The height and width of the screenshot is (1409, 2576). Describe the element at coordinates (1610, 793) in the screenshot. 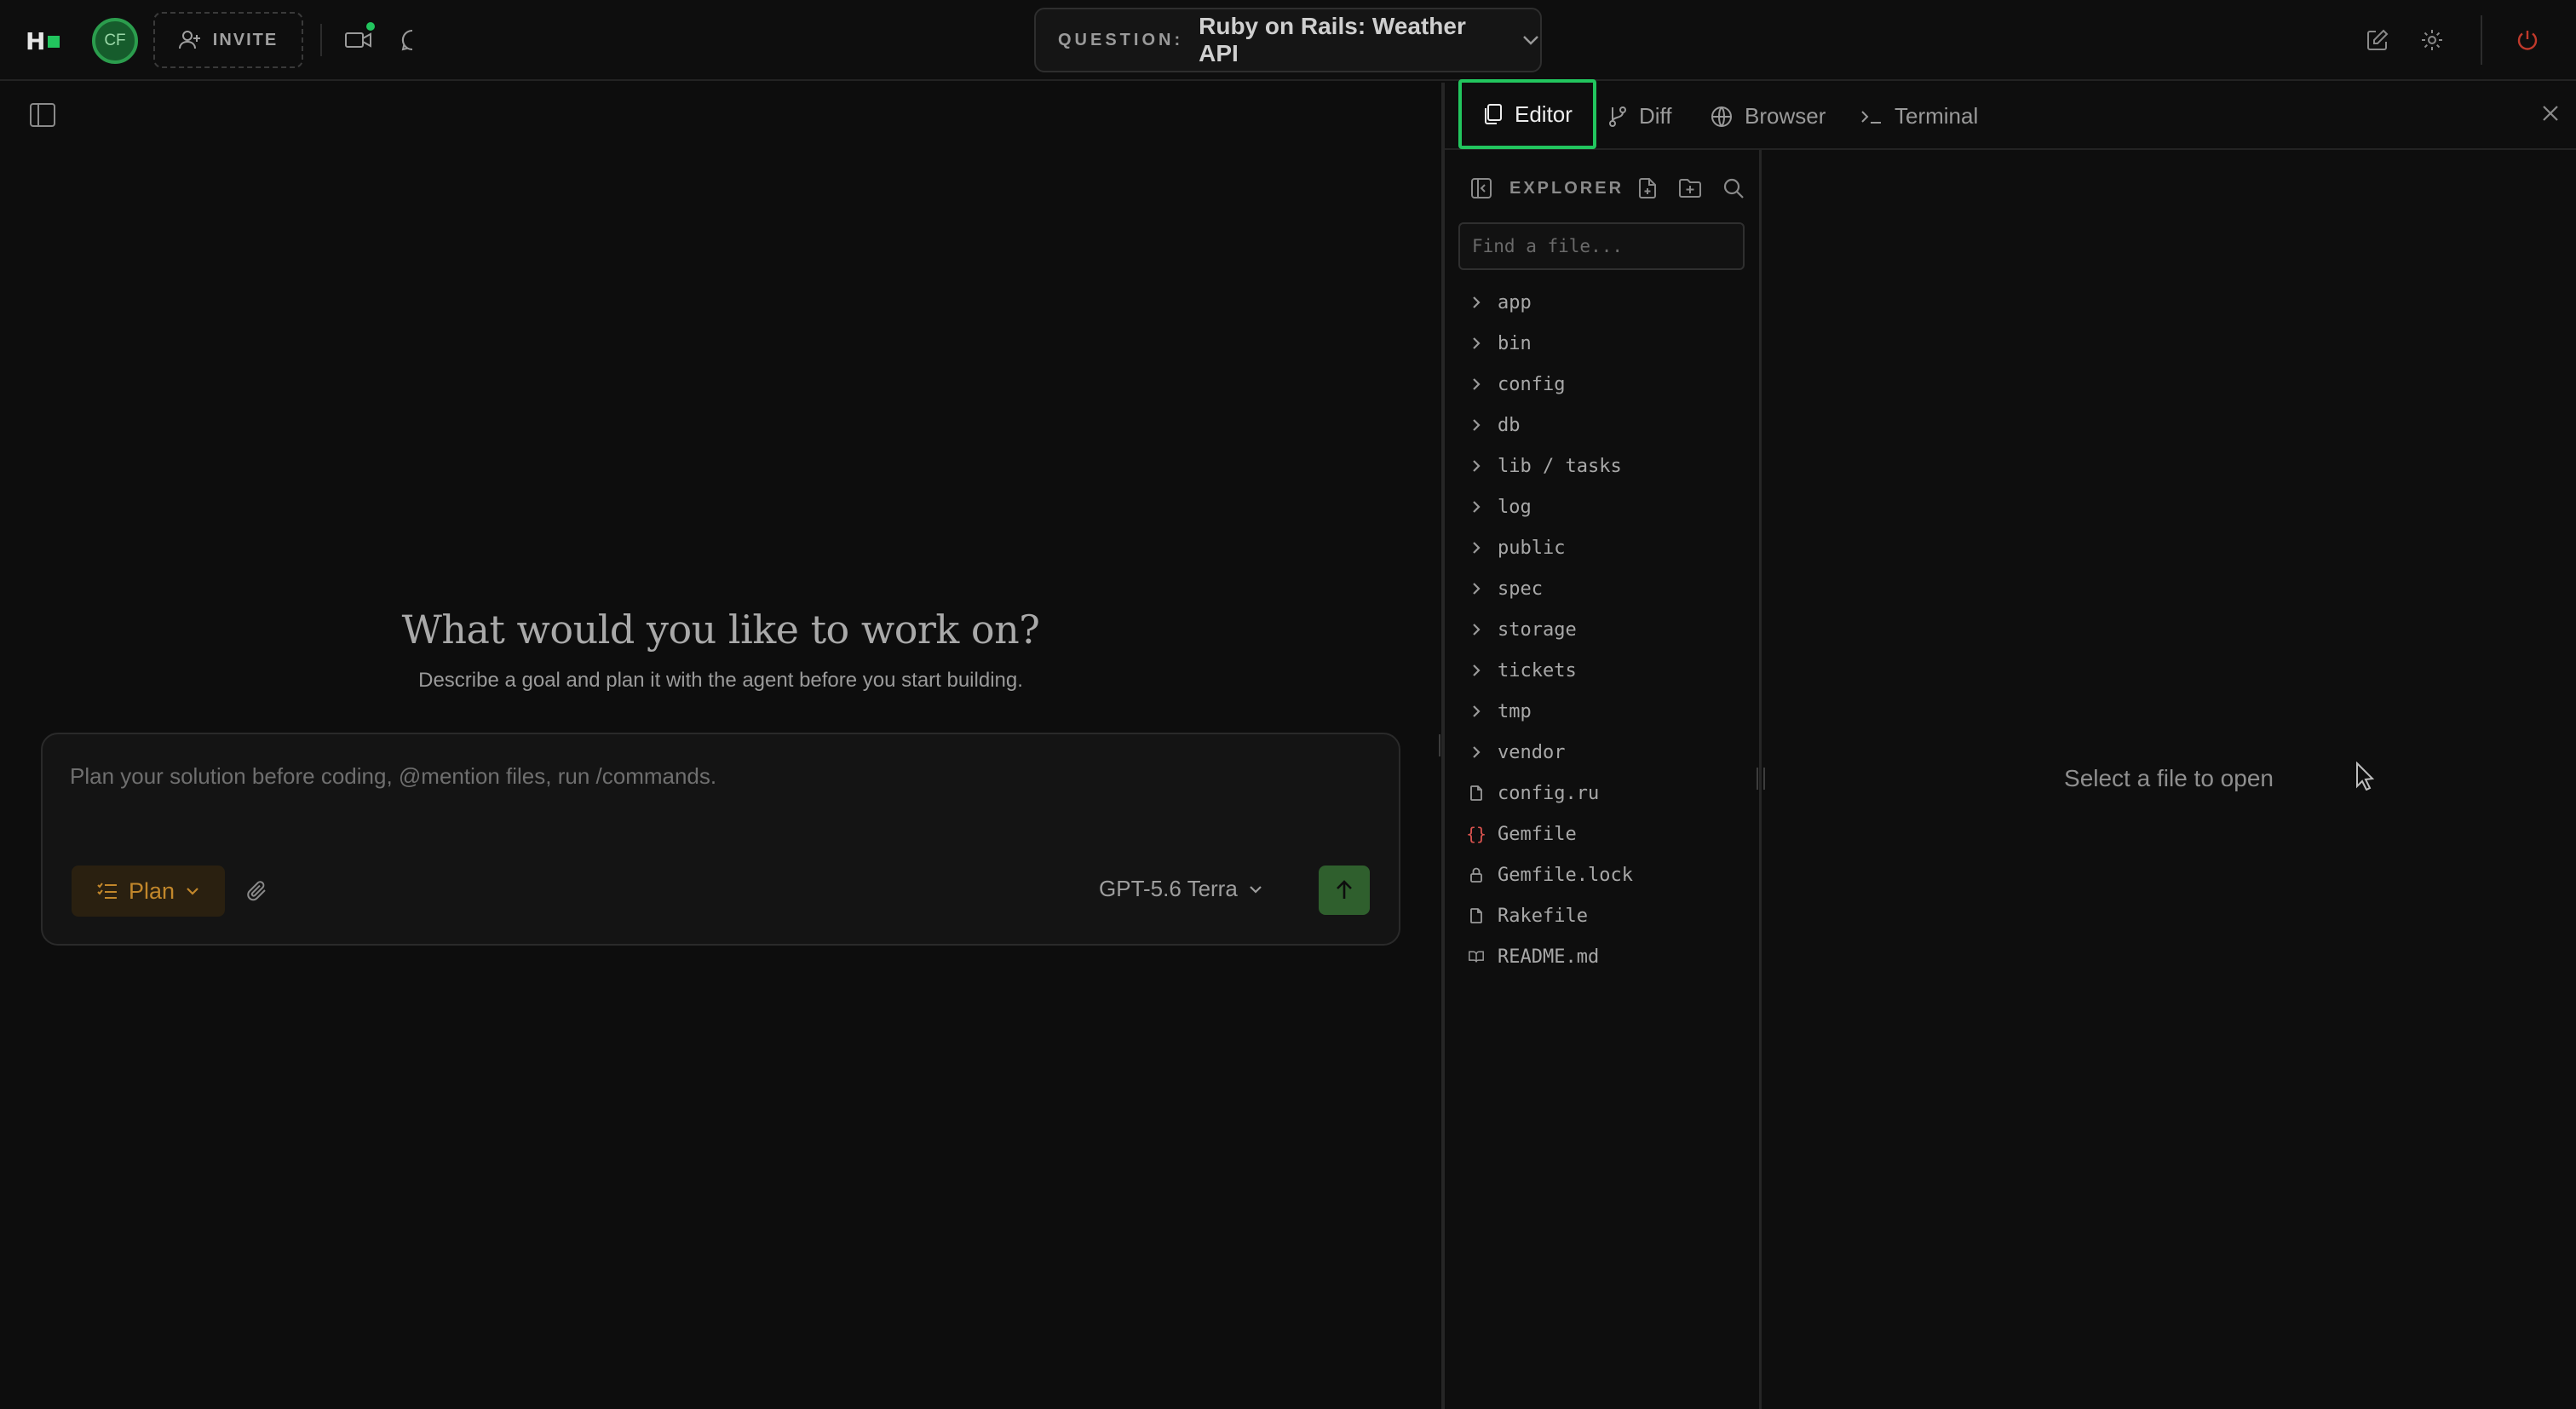

I see `file-item: config.ru` at that location.